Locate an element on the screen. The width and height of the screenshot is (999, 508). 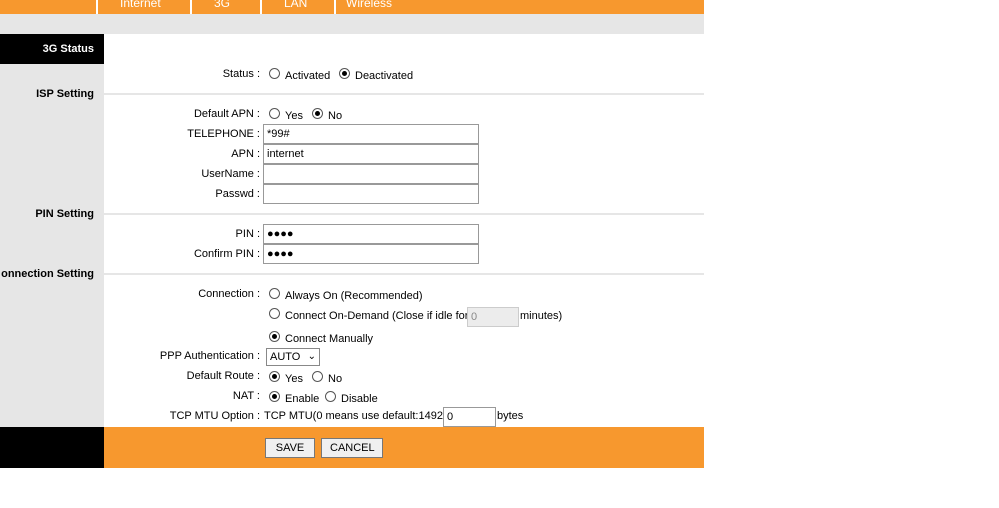
tab-3g: 3G is located at coordinates (224, 7).